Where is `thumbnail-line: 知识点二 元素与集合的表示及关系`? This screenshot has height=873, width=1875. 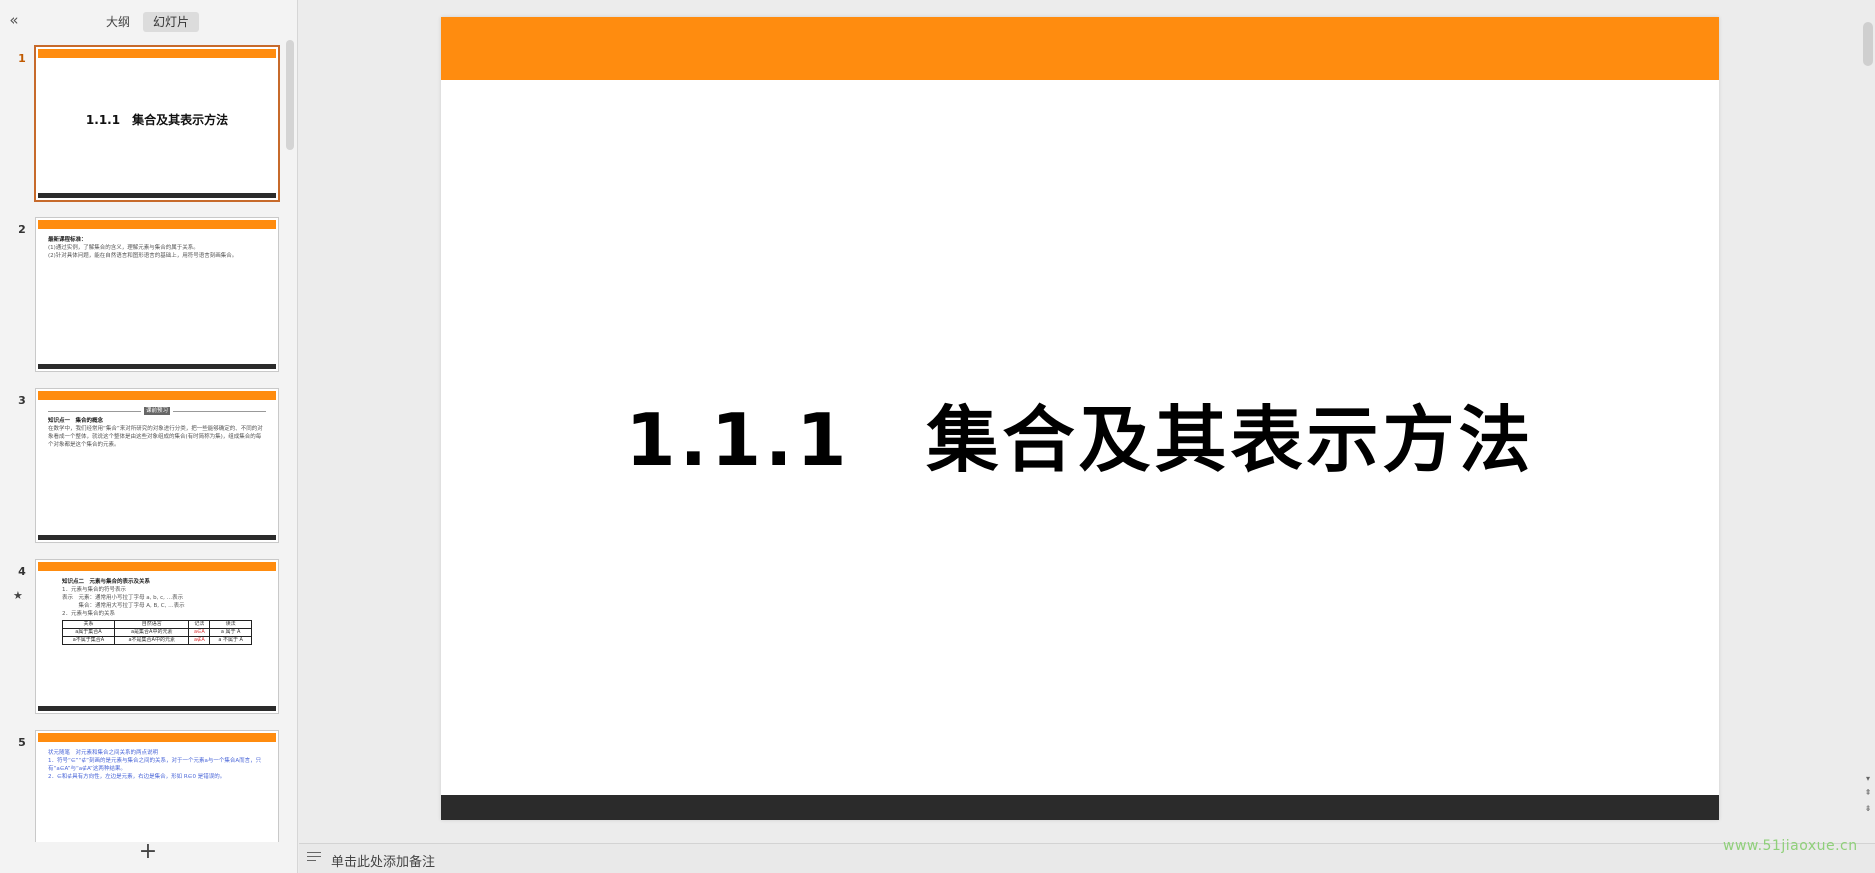 thumbnail-line: 知识点二 元素与集合的表示及关系 is located at coordinates (106, 582).